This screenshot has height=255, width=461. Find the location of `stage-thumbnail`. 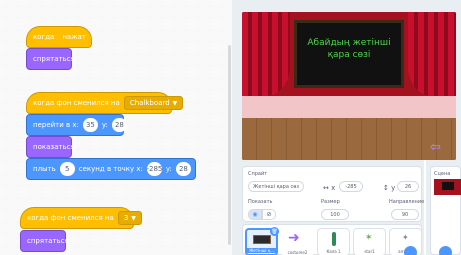

stage-thumbnail is located at coordinates (447, 187).